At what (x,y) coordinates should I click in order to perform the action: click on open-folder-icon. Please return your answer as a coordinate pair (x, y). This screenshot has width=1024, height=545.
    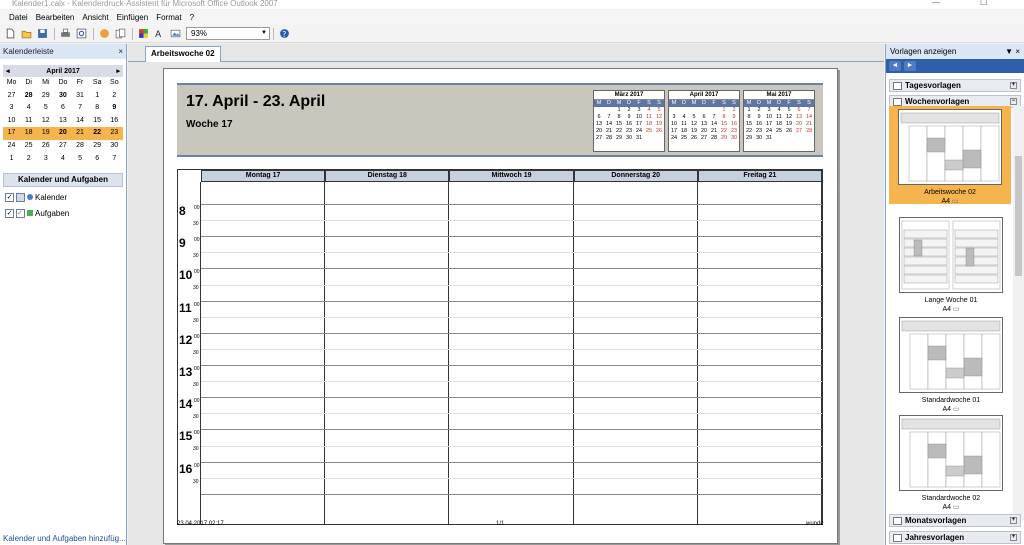
    Looking at the image, I should click on (26, 33).